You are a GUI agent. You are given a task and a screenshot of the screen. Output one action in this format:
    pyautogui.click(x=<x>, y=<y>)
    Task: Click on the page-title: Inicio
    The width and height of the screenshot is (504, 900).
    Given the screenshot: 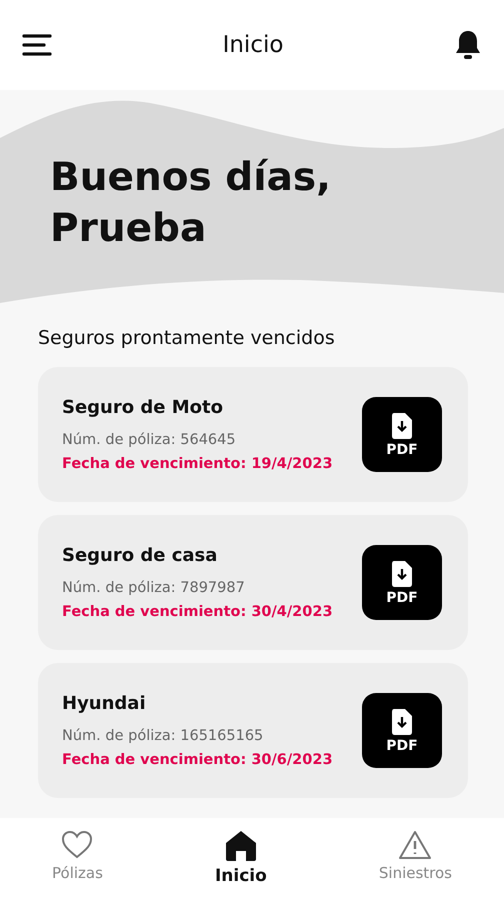 What is the action you would take?
    pyautogui.click(x=253, y=45)
    